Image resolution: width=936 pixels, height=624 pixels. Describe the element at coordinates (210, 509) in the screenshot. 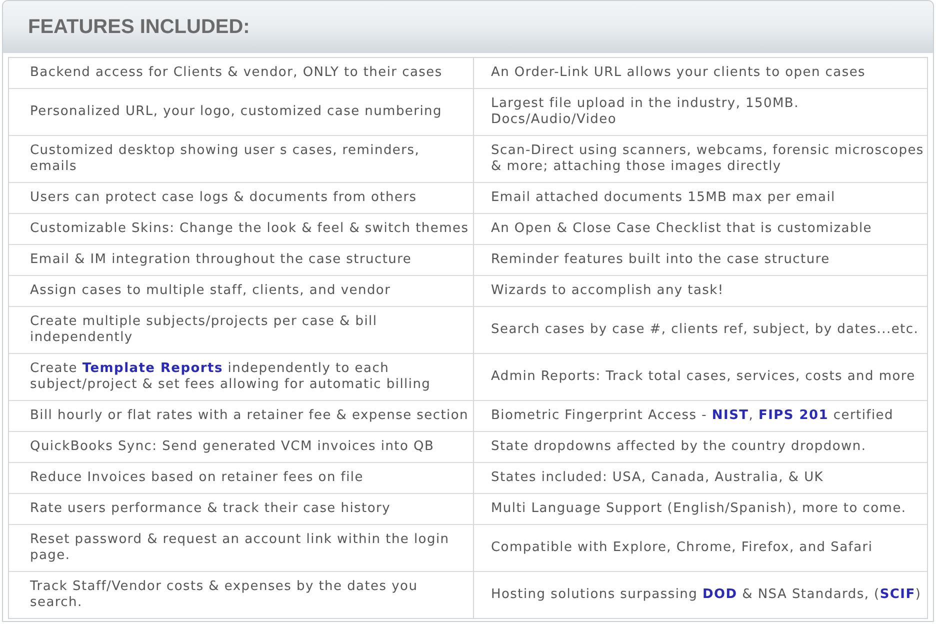

I see `feature-text: Rate users performance & track their case history` at that location.